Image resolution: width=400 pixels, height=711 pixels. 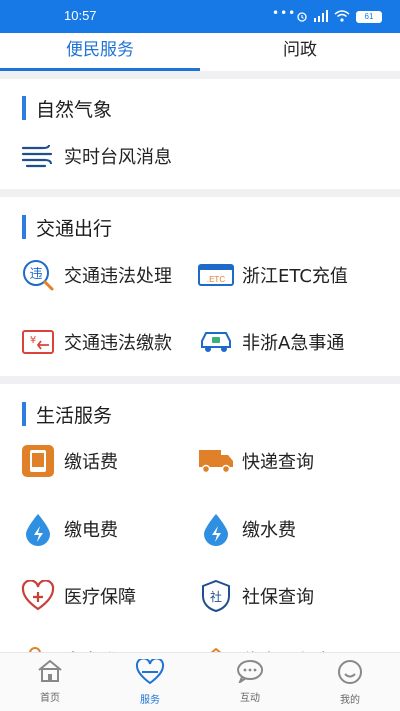 What do you see at coordinates (256, 461) in the screenshot?
I see `item-delivery-query: 快递查询` at bounding box center [256, 461].